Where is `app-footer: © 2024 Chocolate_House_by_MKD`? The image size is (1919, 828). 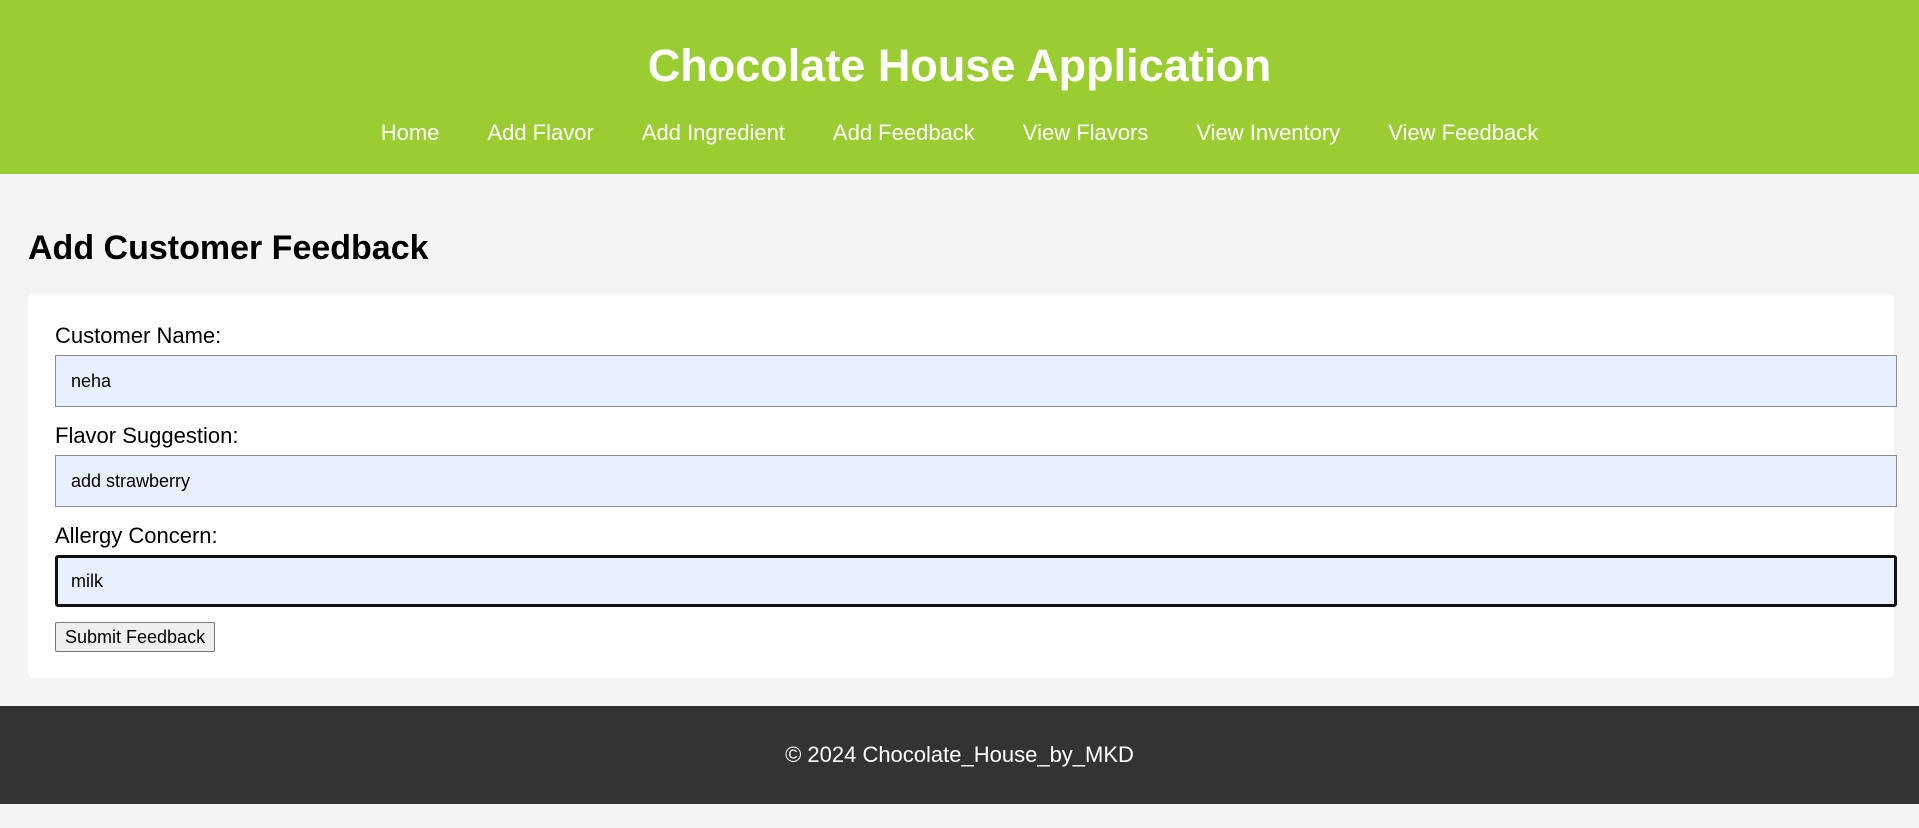 app-footer: © 2024 Chocolate_House_by_MKD is located at coordinates (959, 755).